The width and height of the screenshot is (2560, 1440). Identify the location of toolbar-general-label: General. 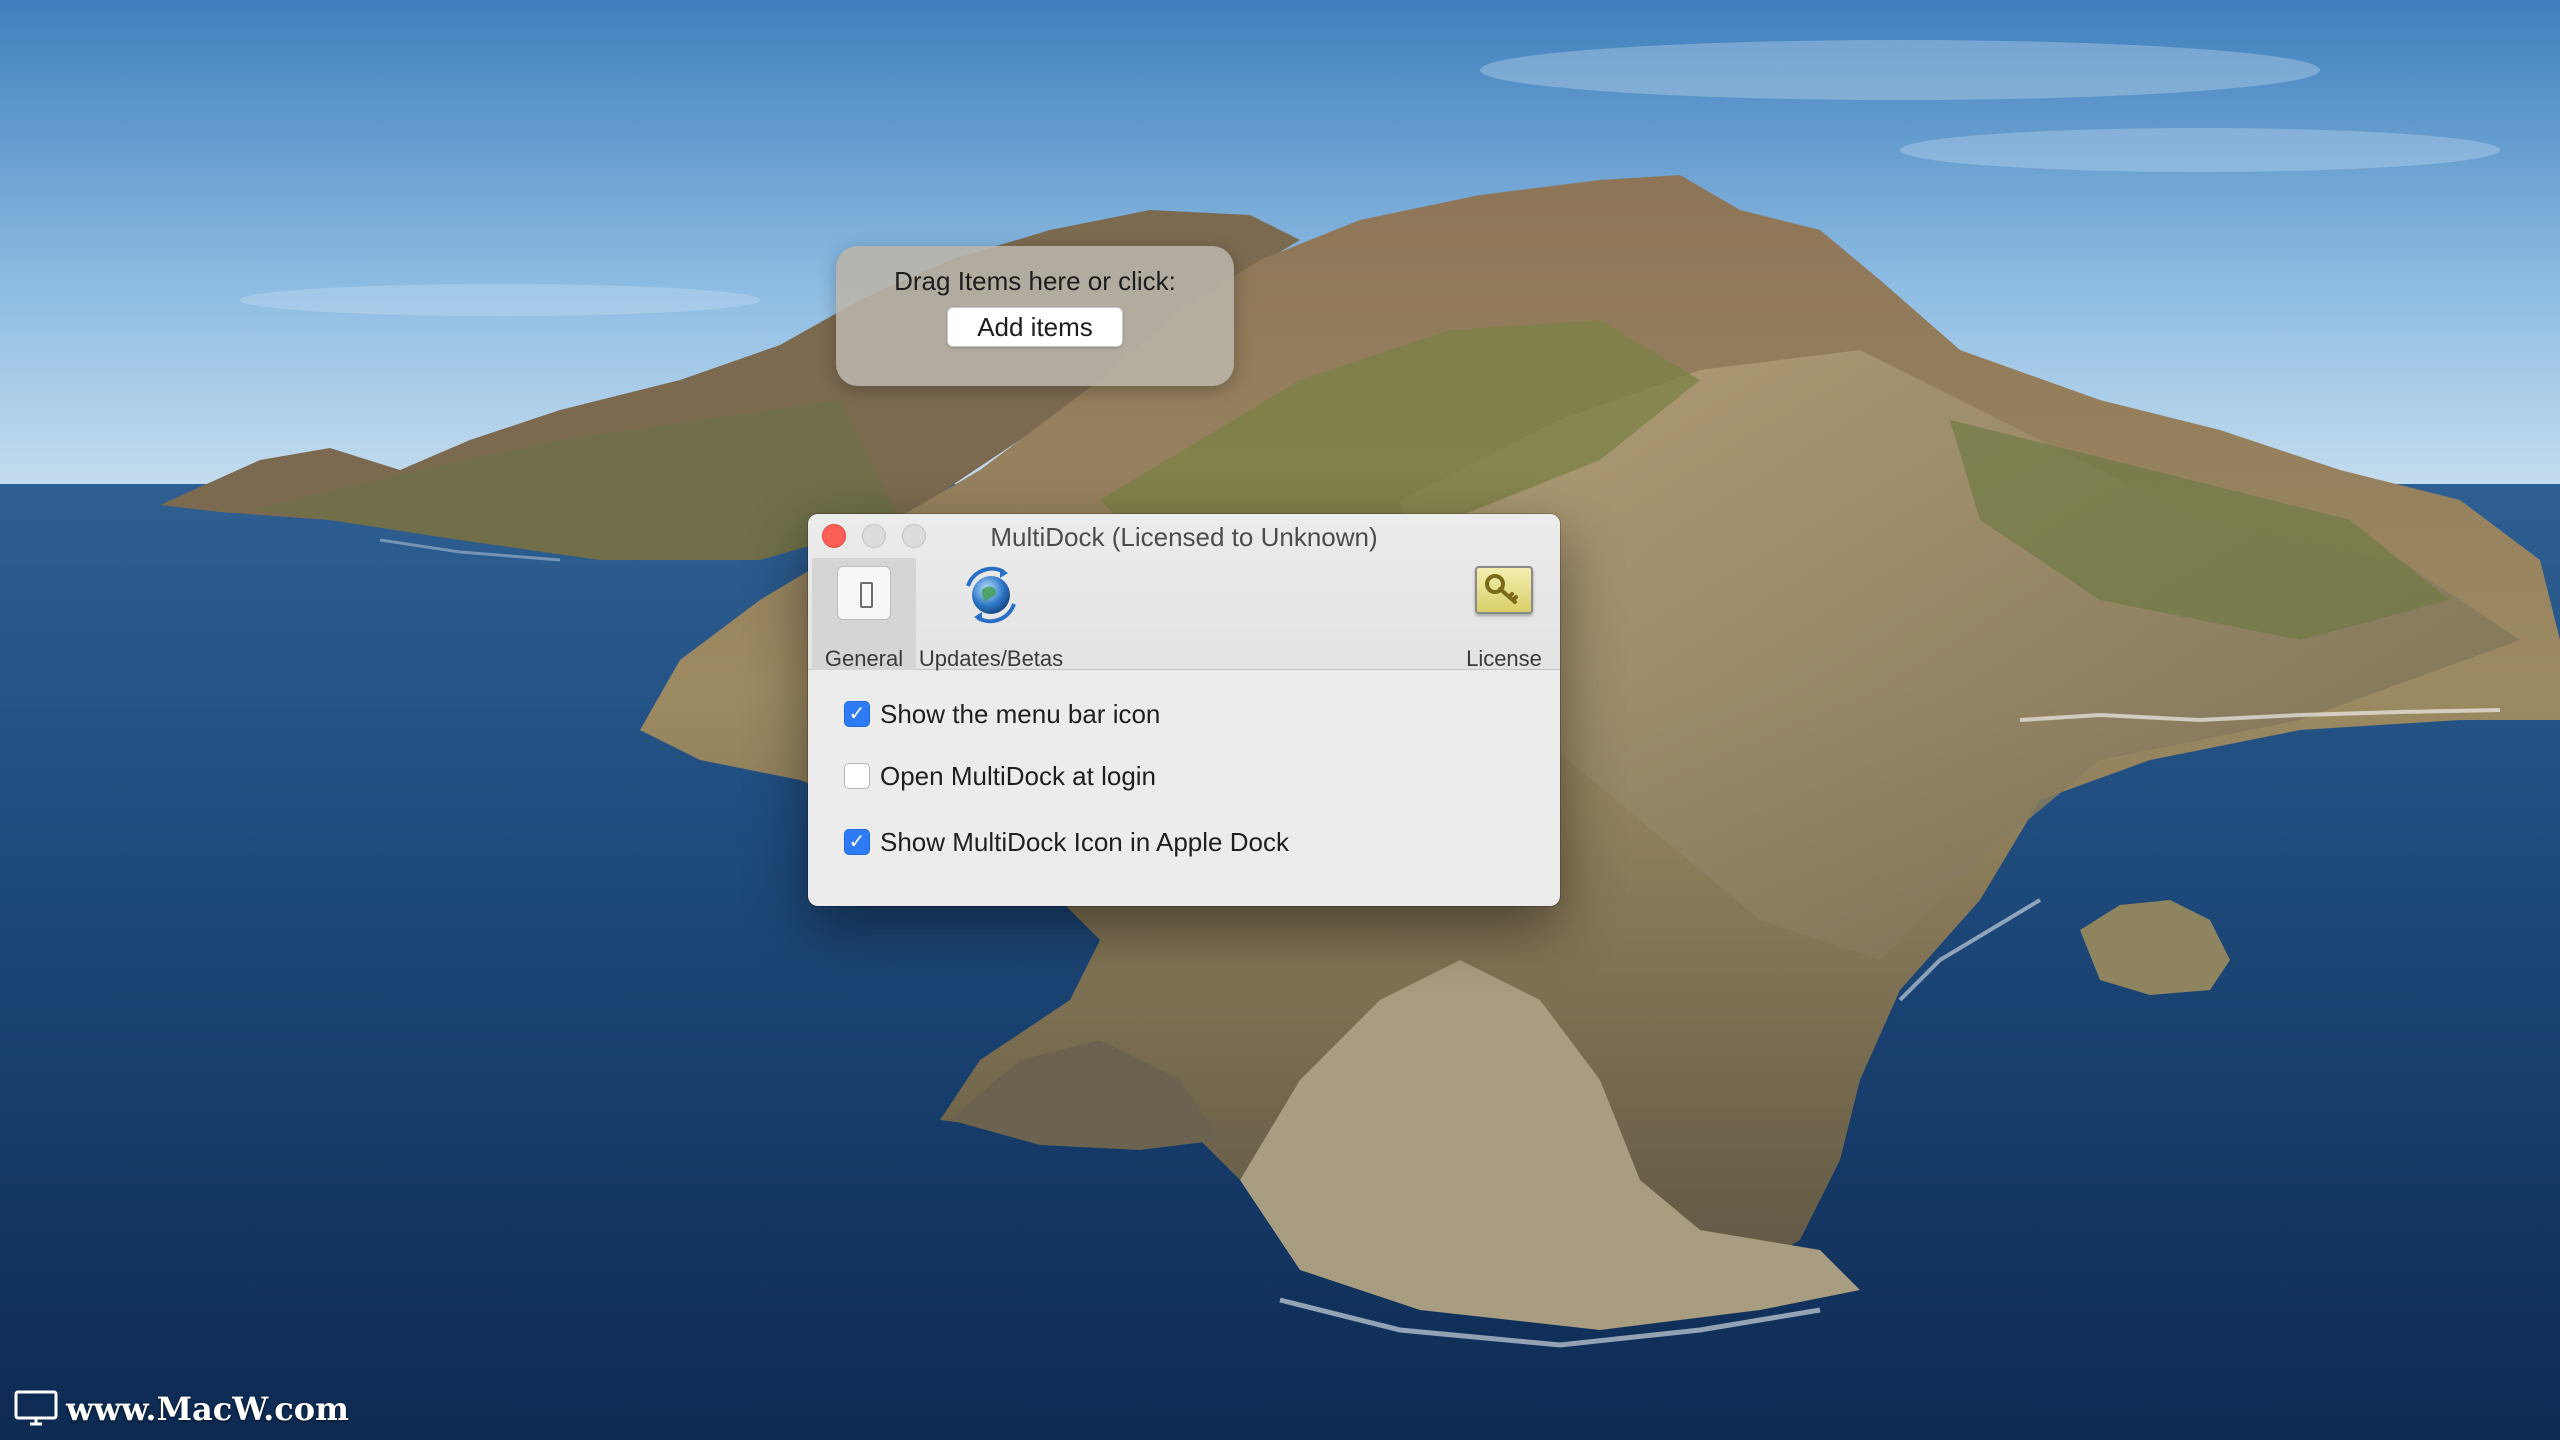
(864, 658).